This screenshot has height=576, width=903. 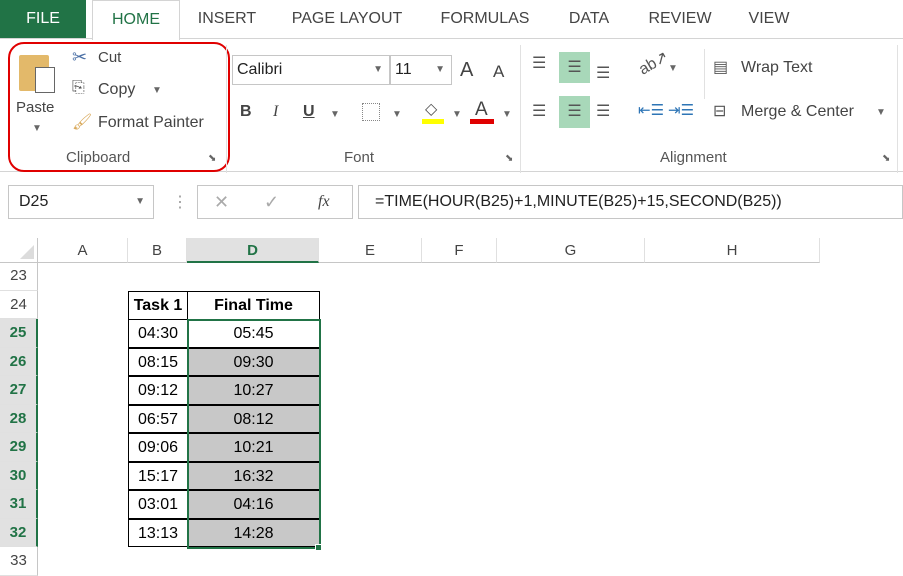 I want to click on final-time-cell: 10:27, so click(x=253, y=390).